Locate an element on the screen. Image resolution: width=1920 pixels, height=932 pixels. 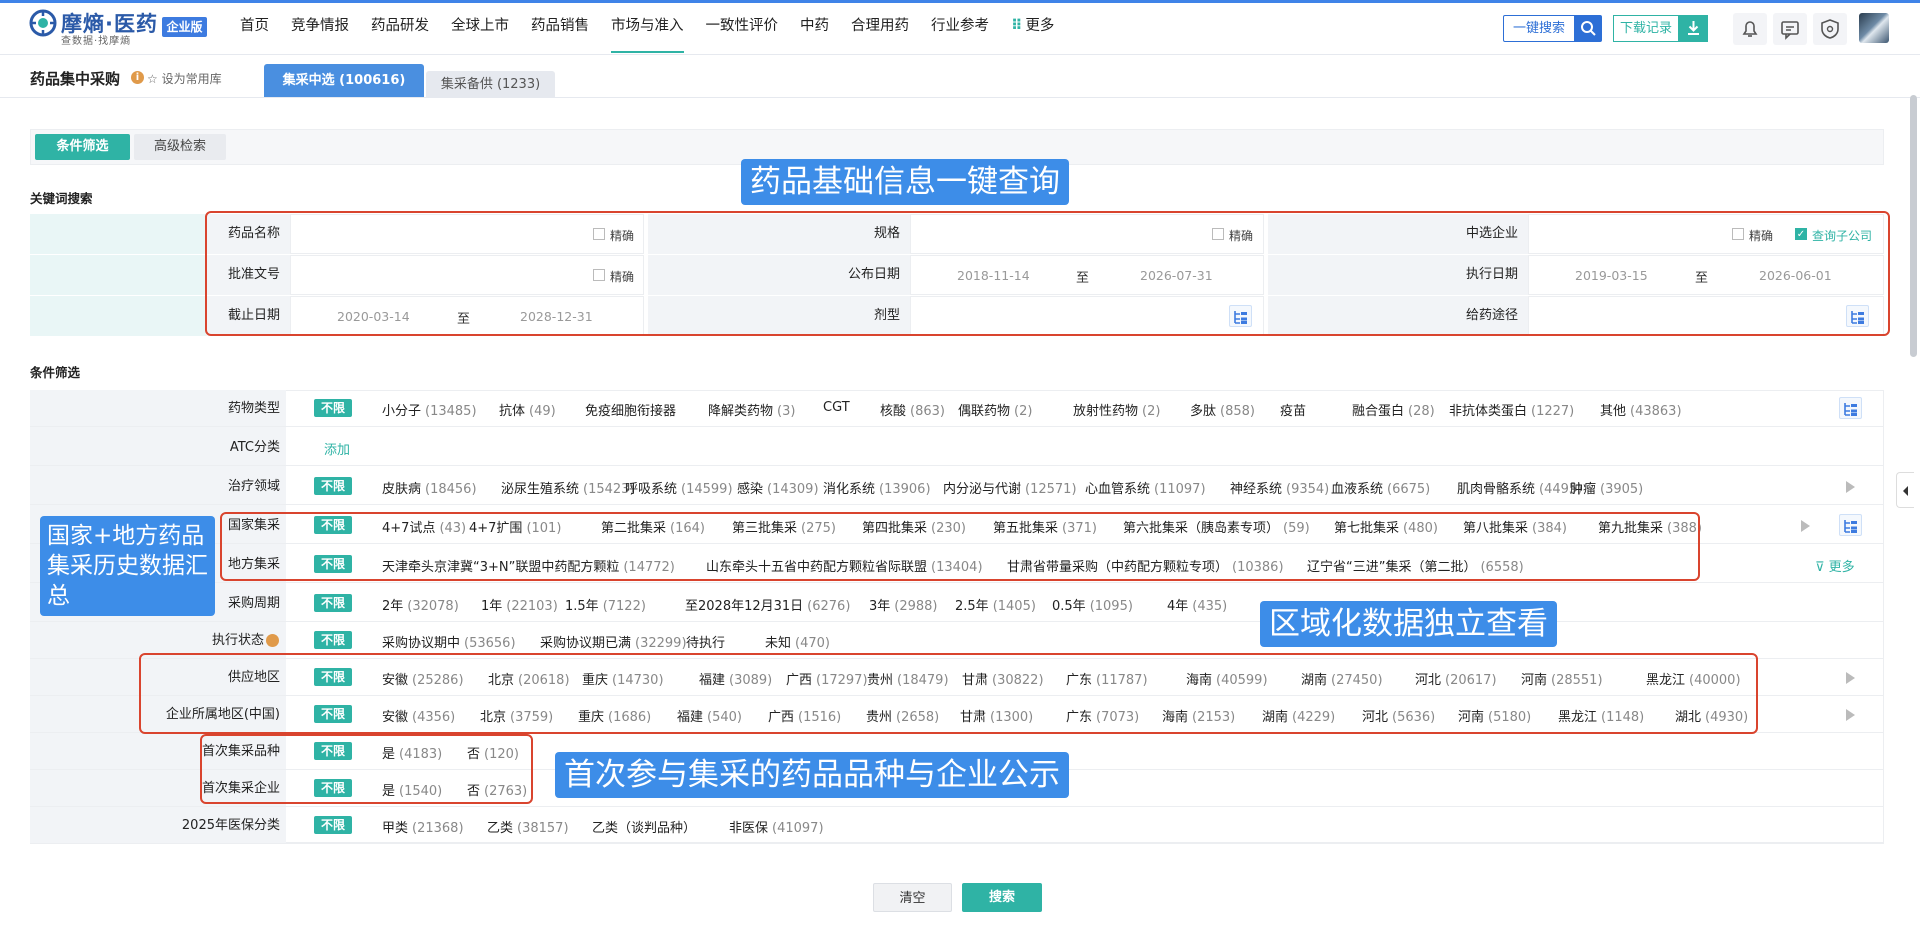
nav-item-industry: 行业参考 is located at coordinates (960, 26).